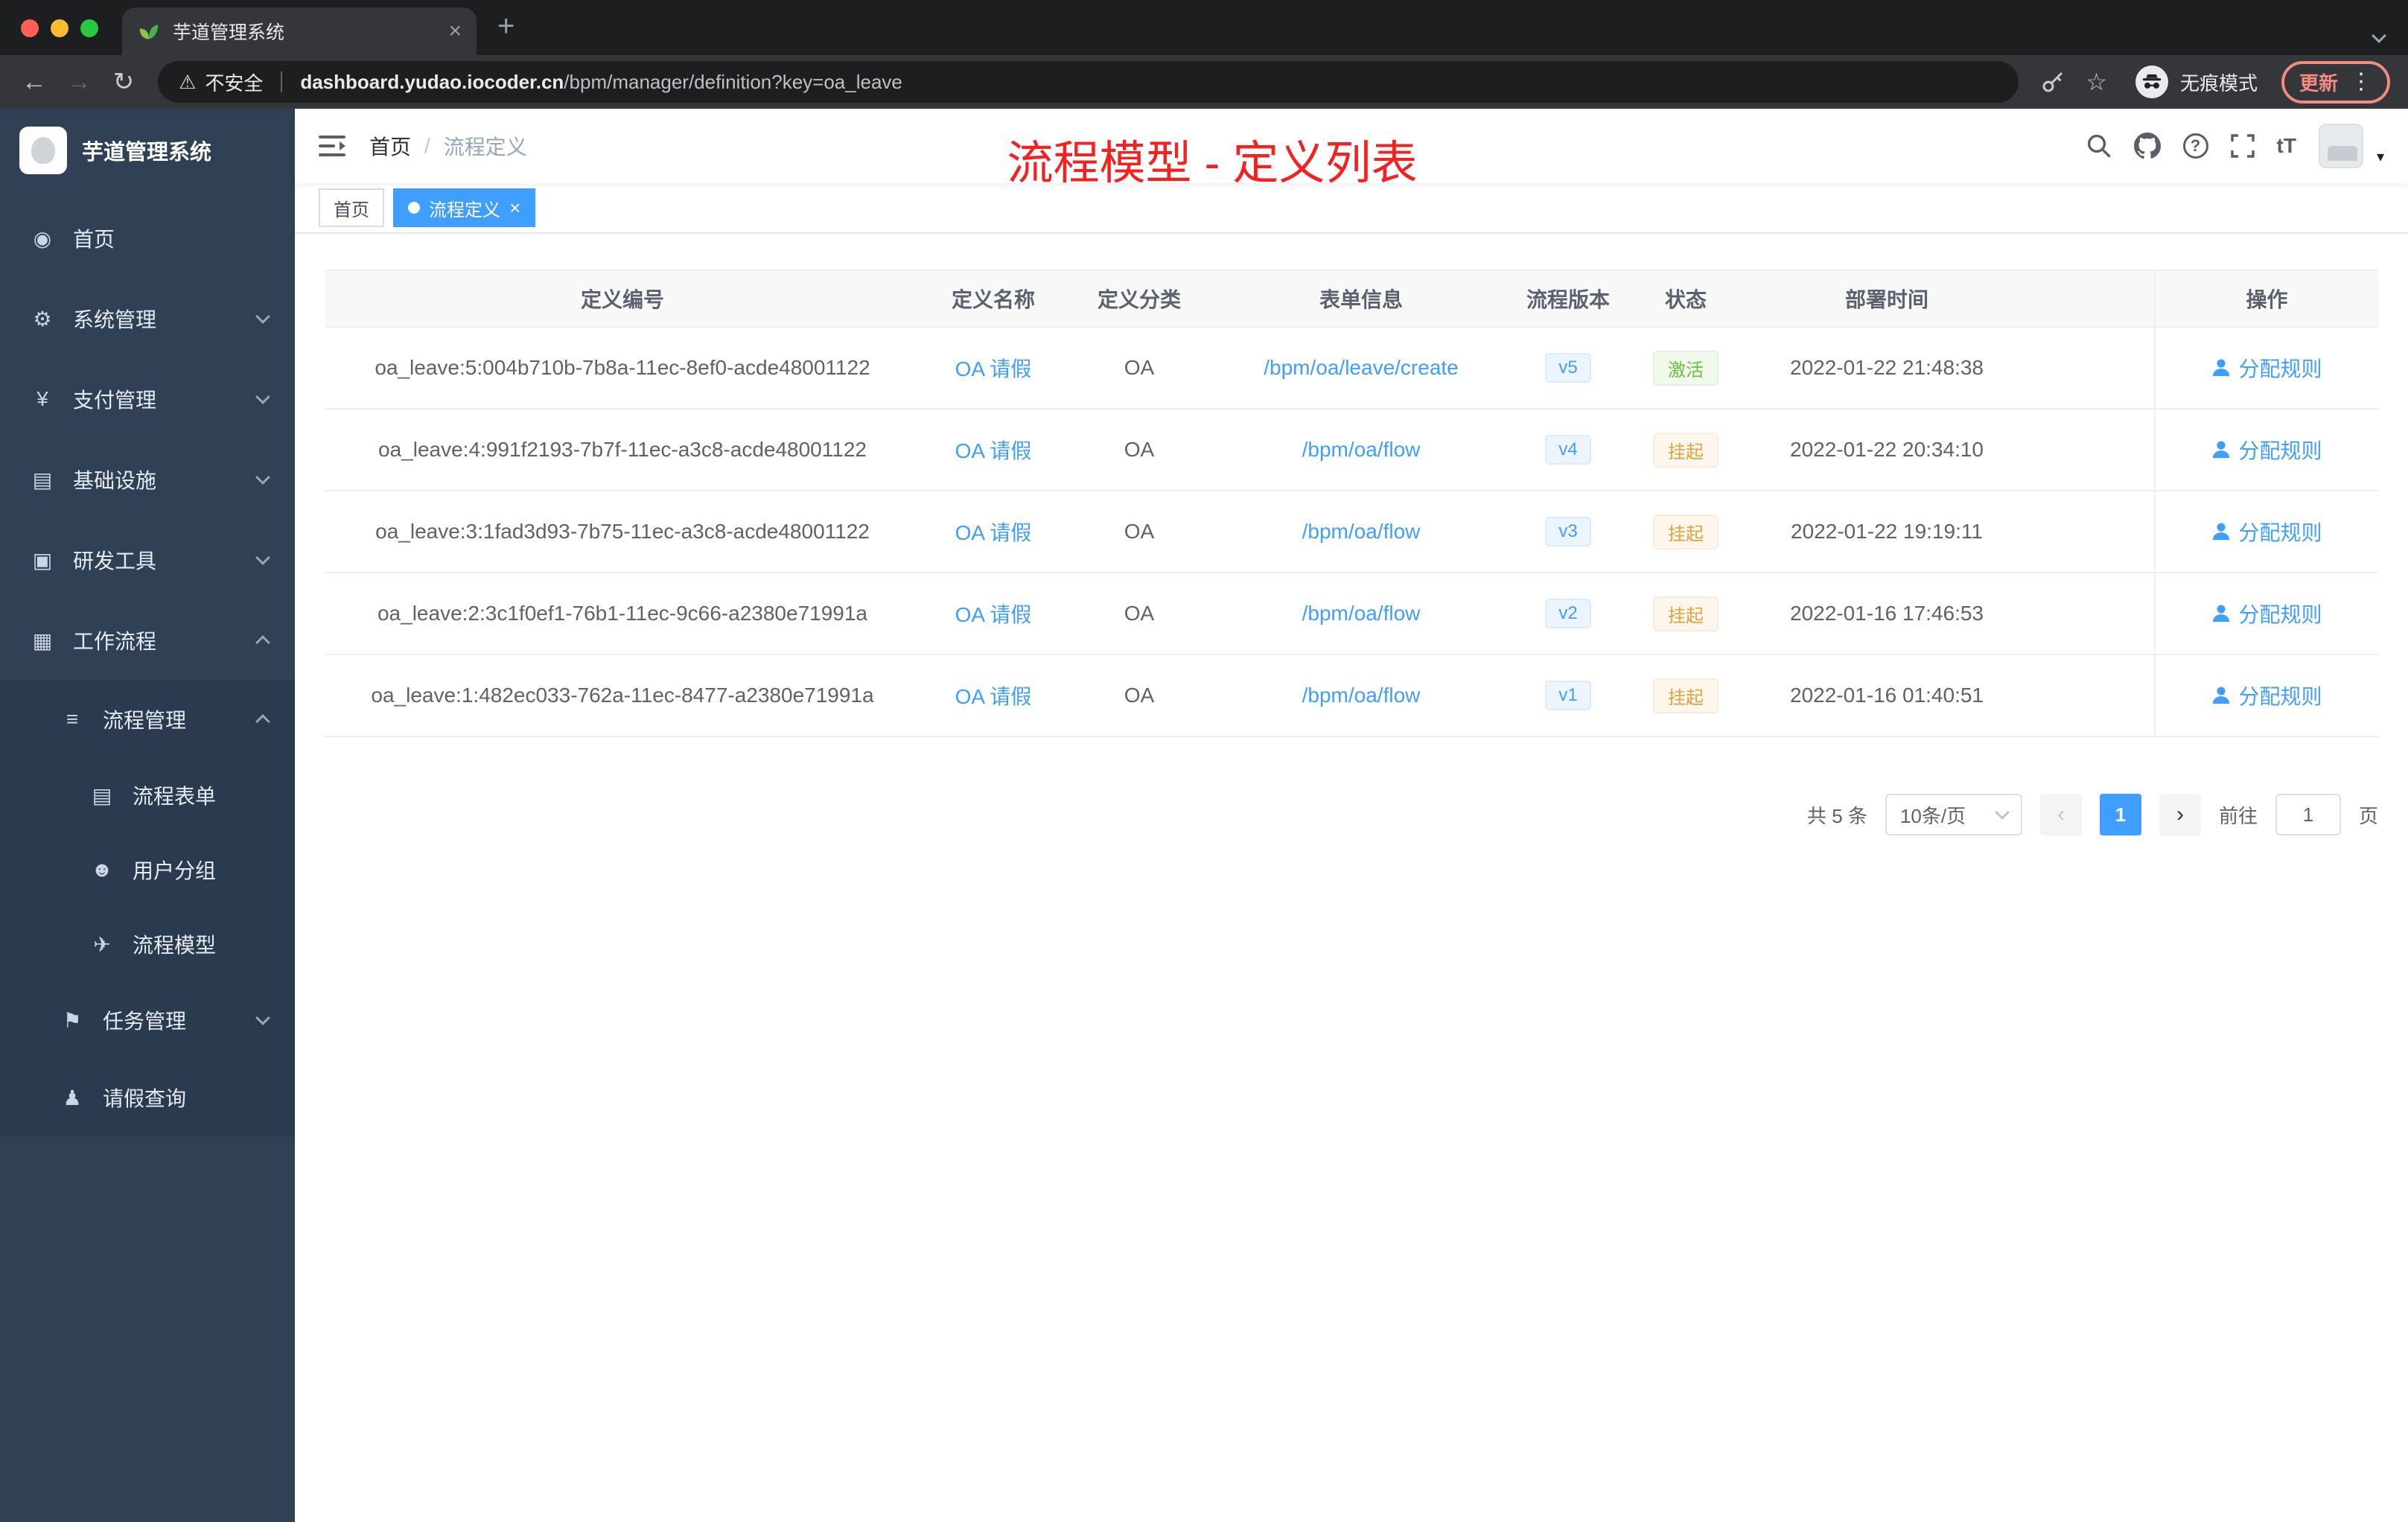  What do you see at coordinates (147, 238) in the screenshot?
I see `sidebar-item-home: ◉ 首页` at bounding box center [147, 238].